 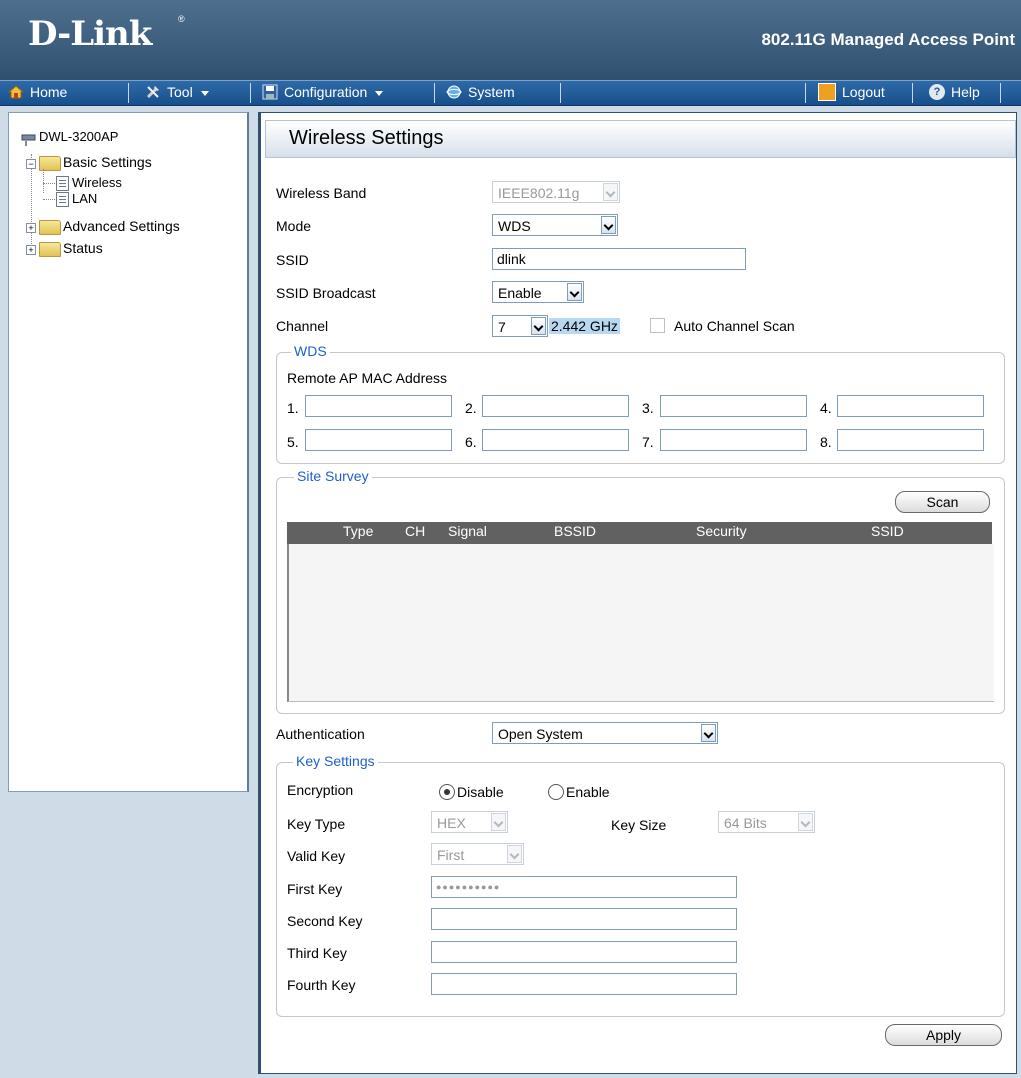 I want to click on tool-icon, so click(x=153, y=92).